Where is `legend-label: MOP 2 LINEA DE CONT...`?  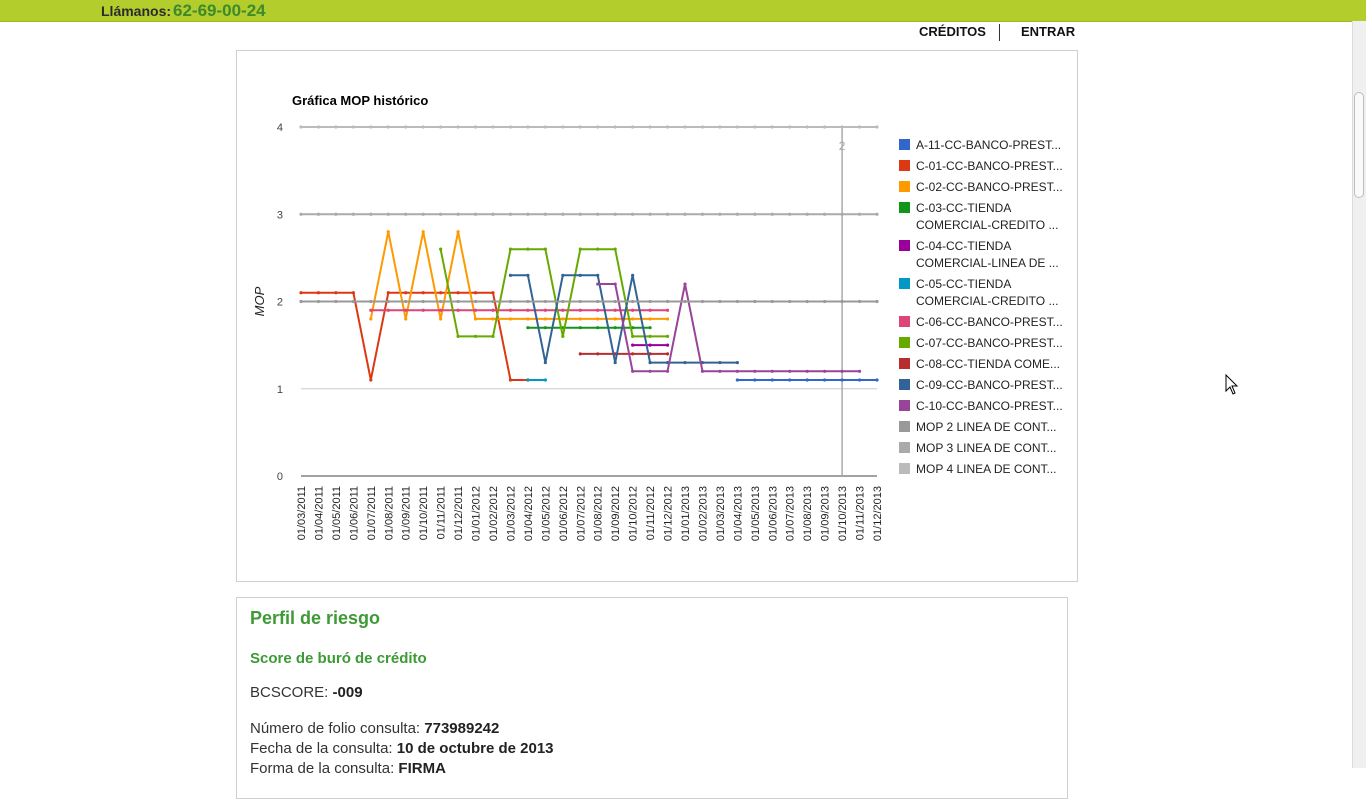
legend-label: MOP 2 LINEA DE CONT... is located at coordinates (986, 427).